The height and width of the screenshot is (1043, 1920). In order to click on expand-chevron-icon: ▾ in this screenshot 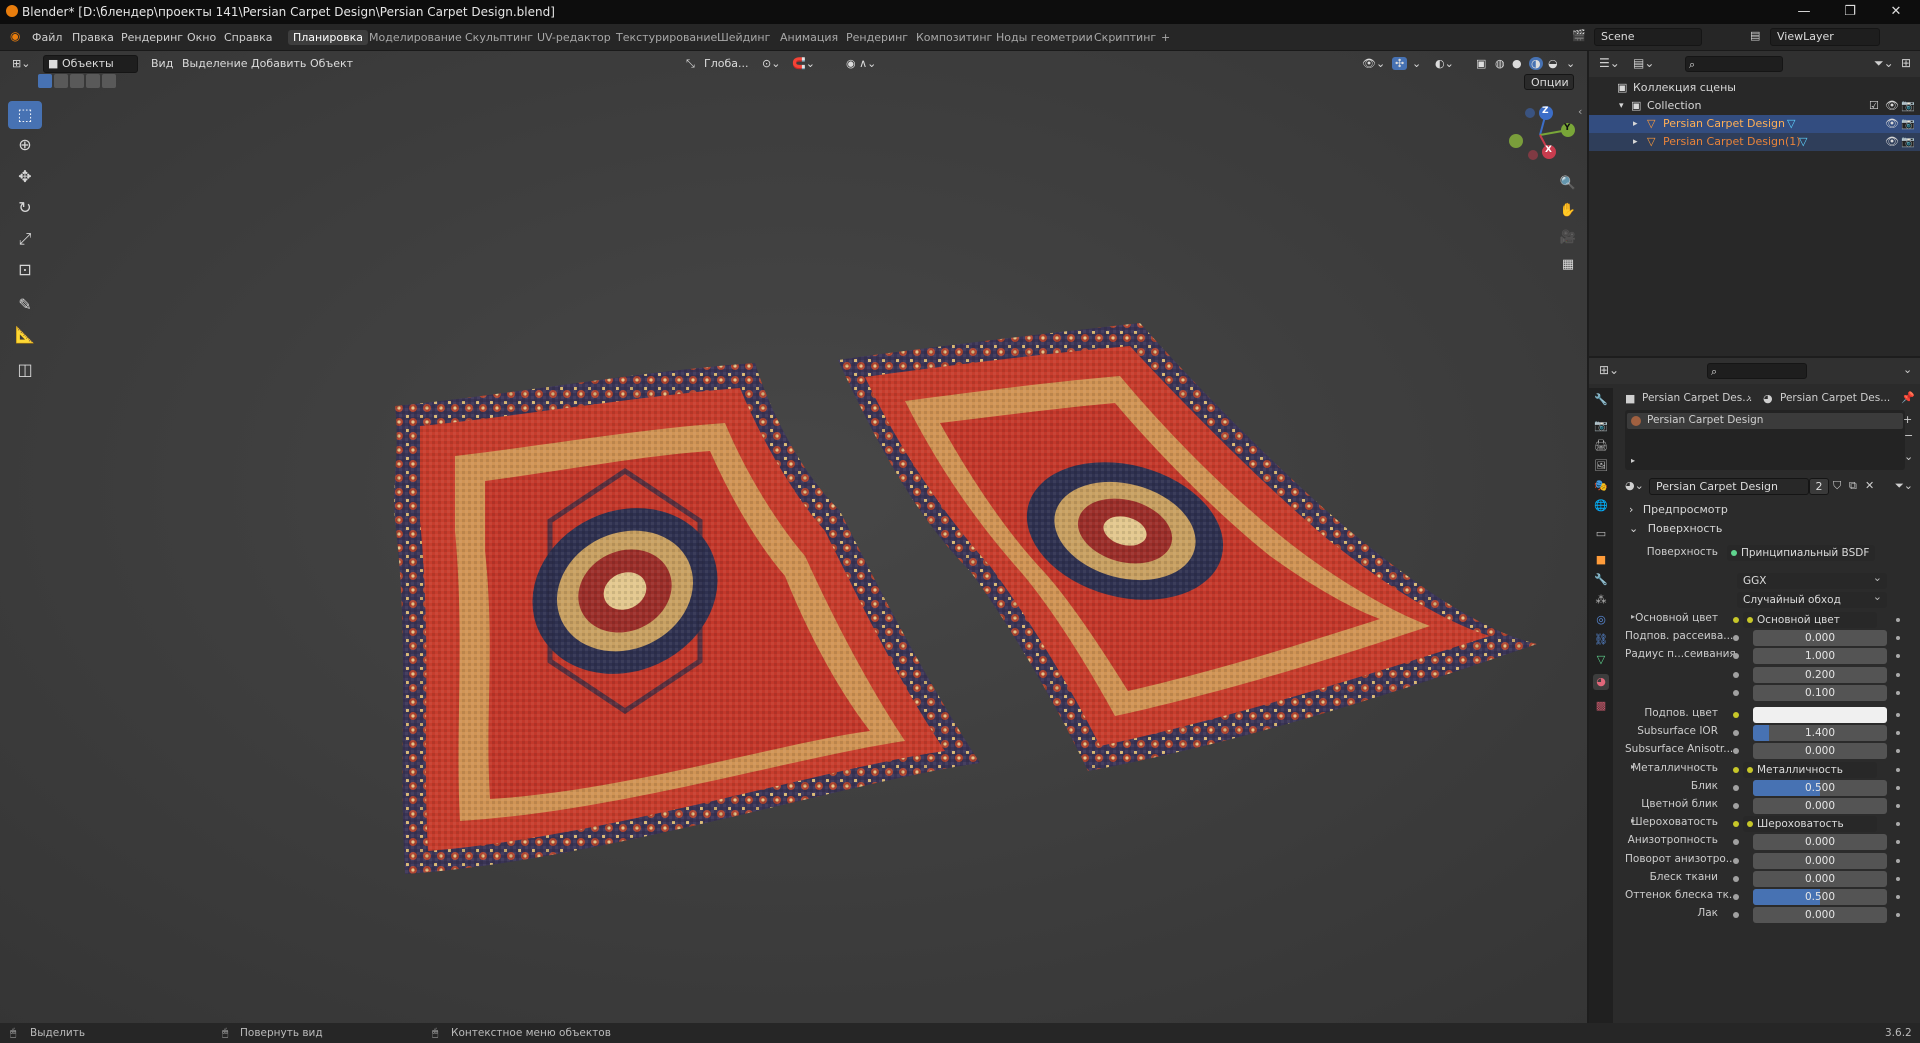, I will do `click(1621, 106)`.